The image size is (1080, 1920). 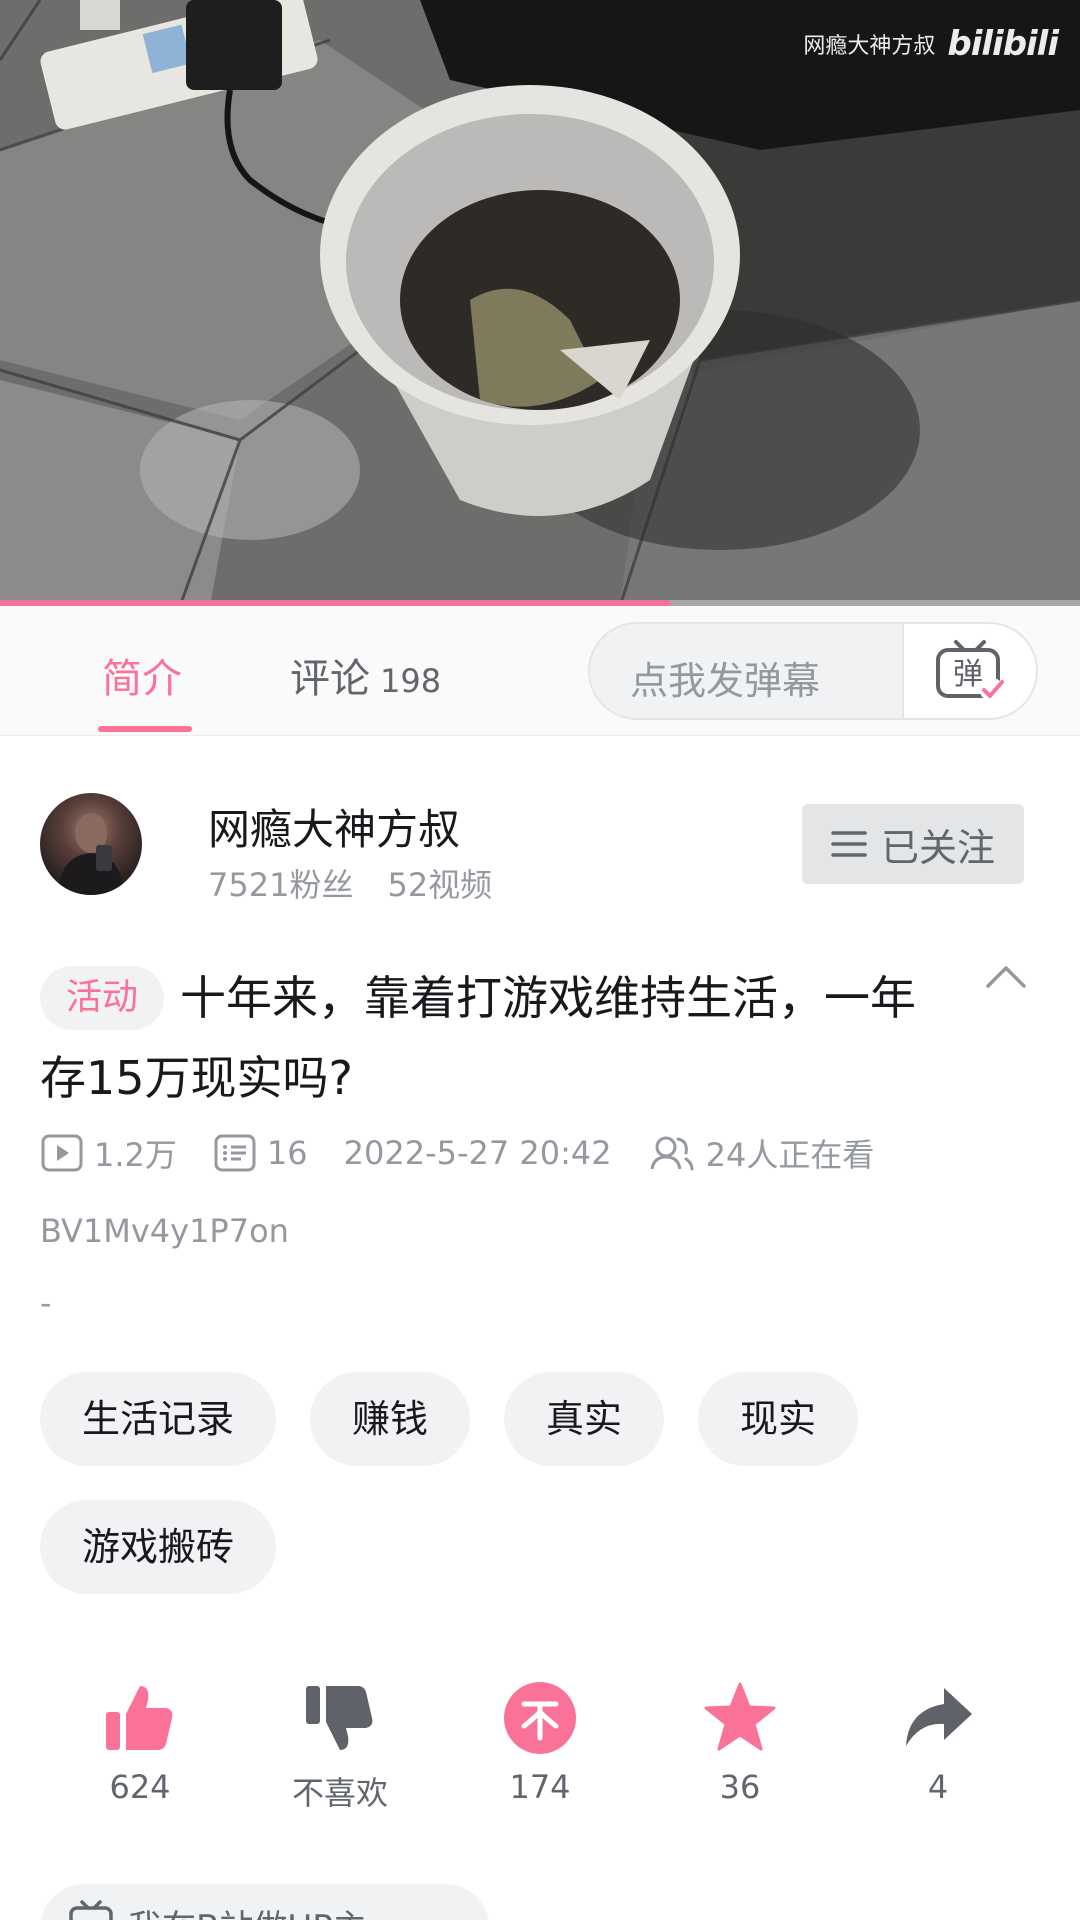 What do you see at coordinates (584, 1419) in the screenshot?
I see `tag-chip: 真实` at bounding box center [584, 1419].